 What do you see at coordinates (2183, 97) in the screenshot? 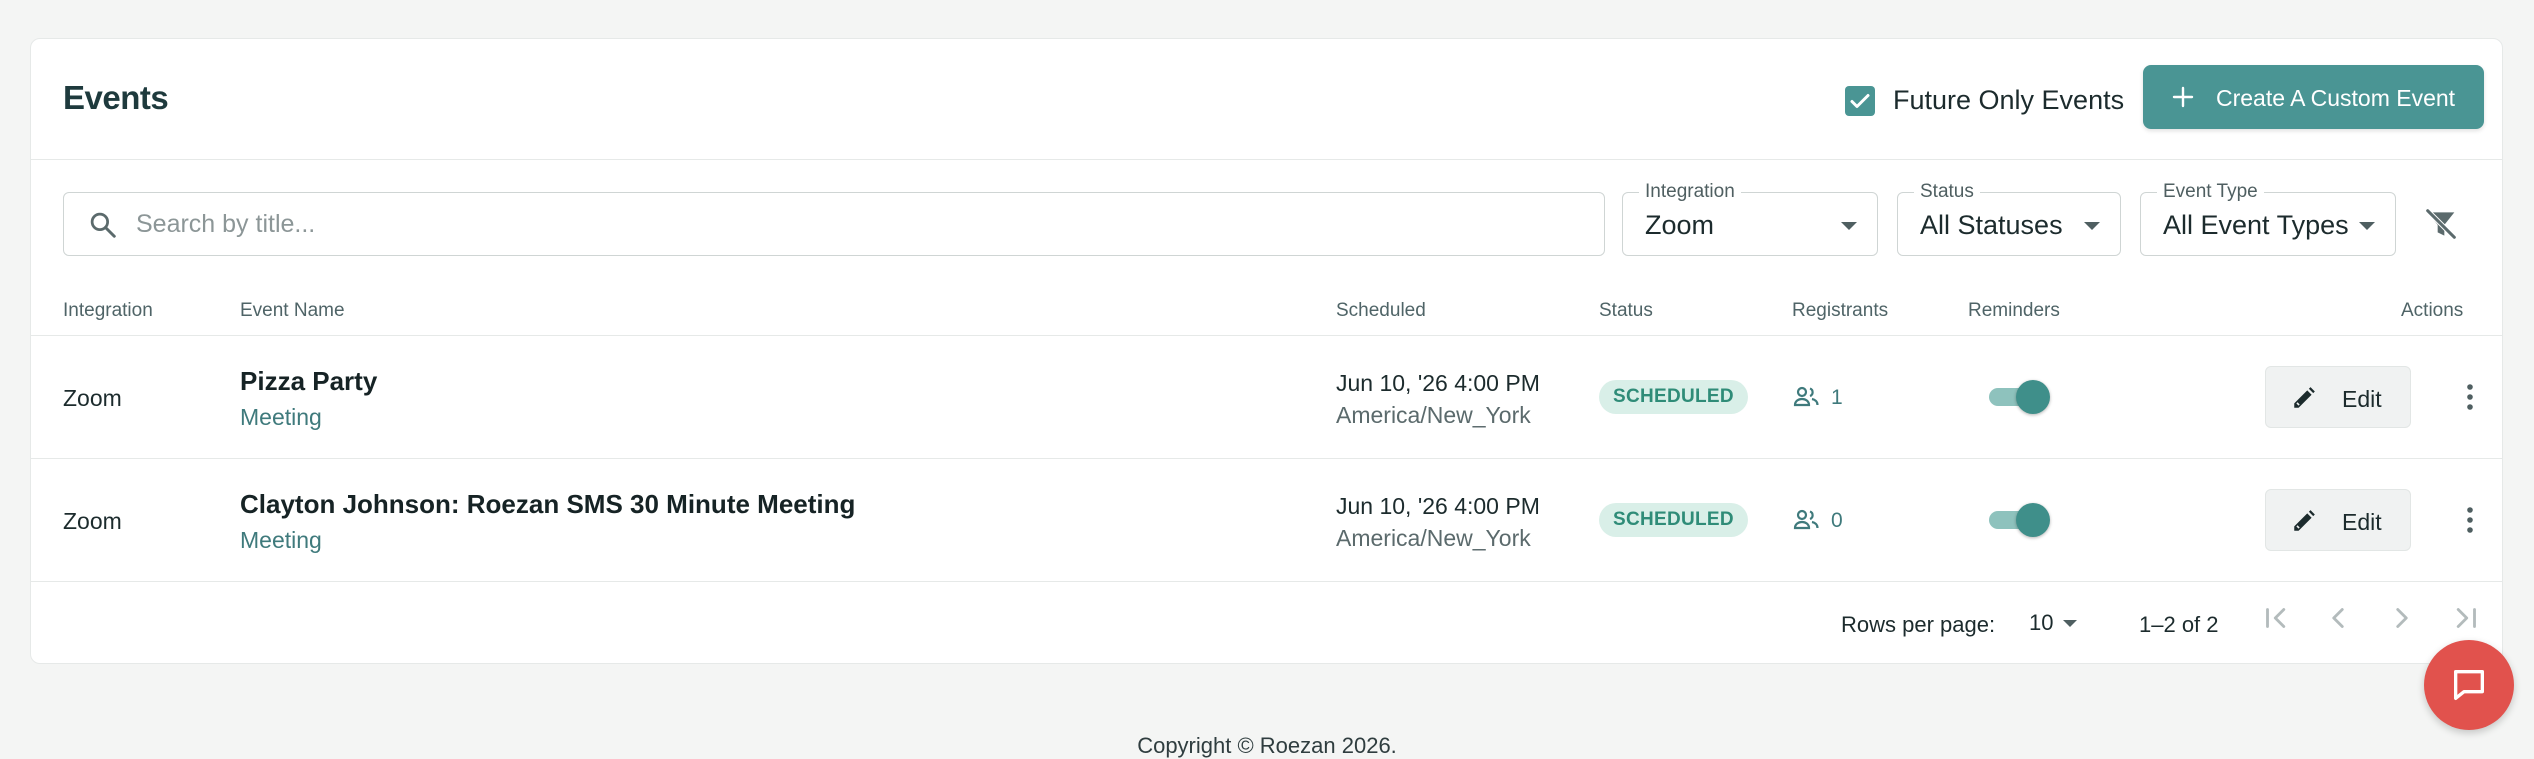
I see `plus-icon` at bounding box center [2183, 97].